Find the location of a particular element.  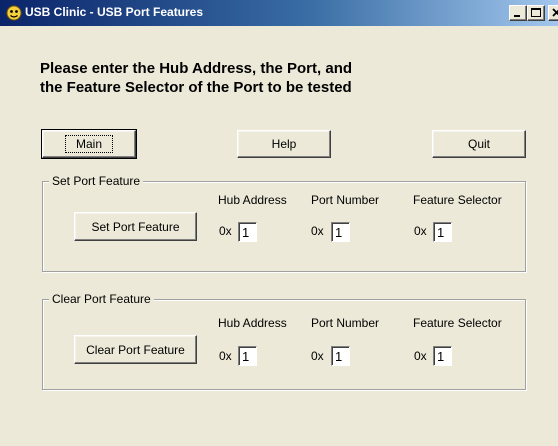

clear-port-number-prefix: 0x is located at coordinates (317, 356).